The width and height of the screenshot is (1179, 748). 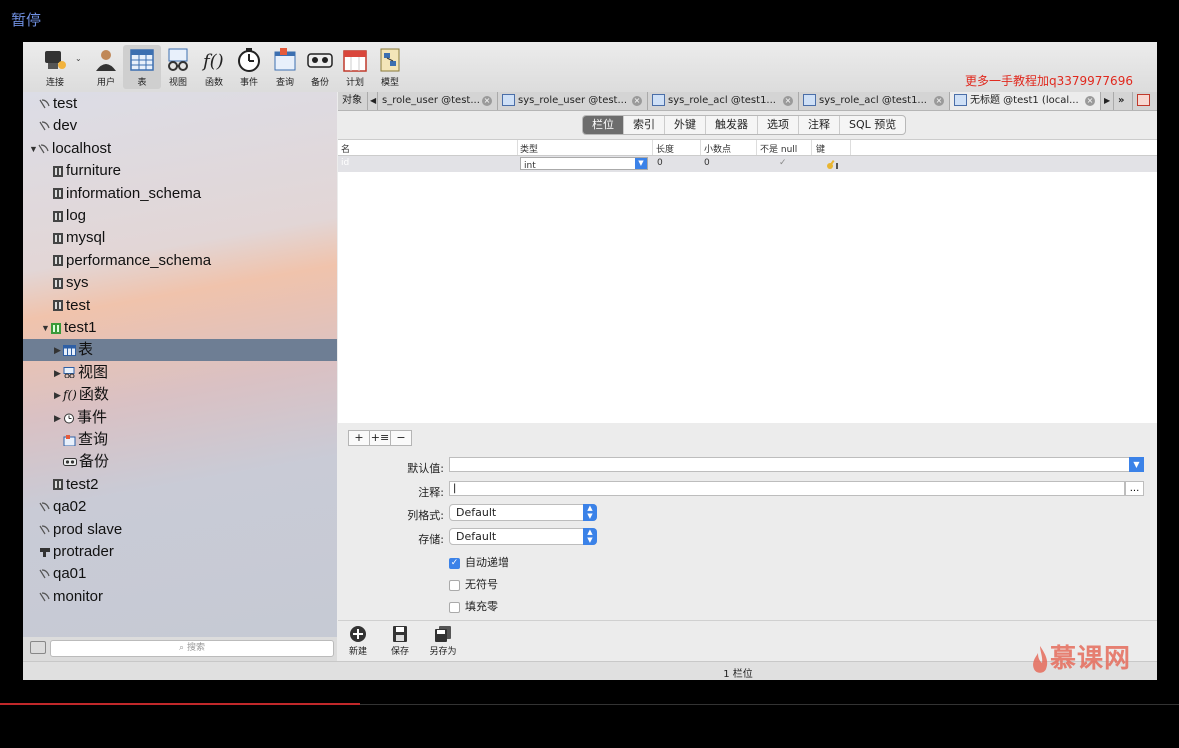 What do you see at coordinates (660, 163) in the screenshot?
I see `field-length-cell: 0` at bounding box center [660, 163].